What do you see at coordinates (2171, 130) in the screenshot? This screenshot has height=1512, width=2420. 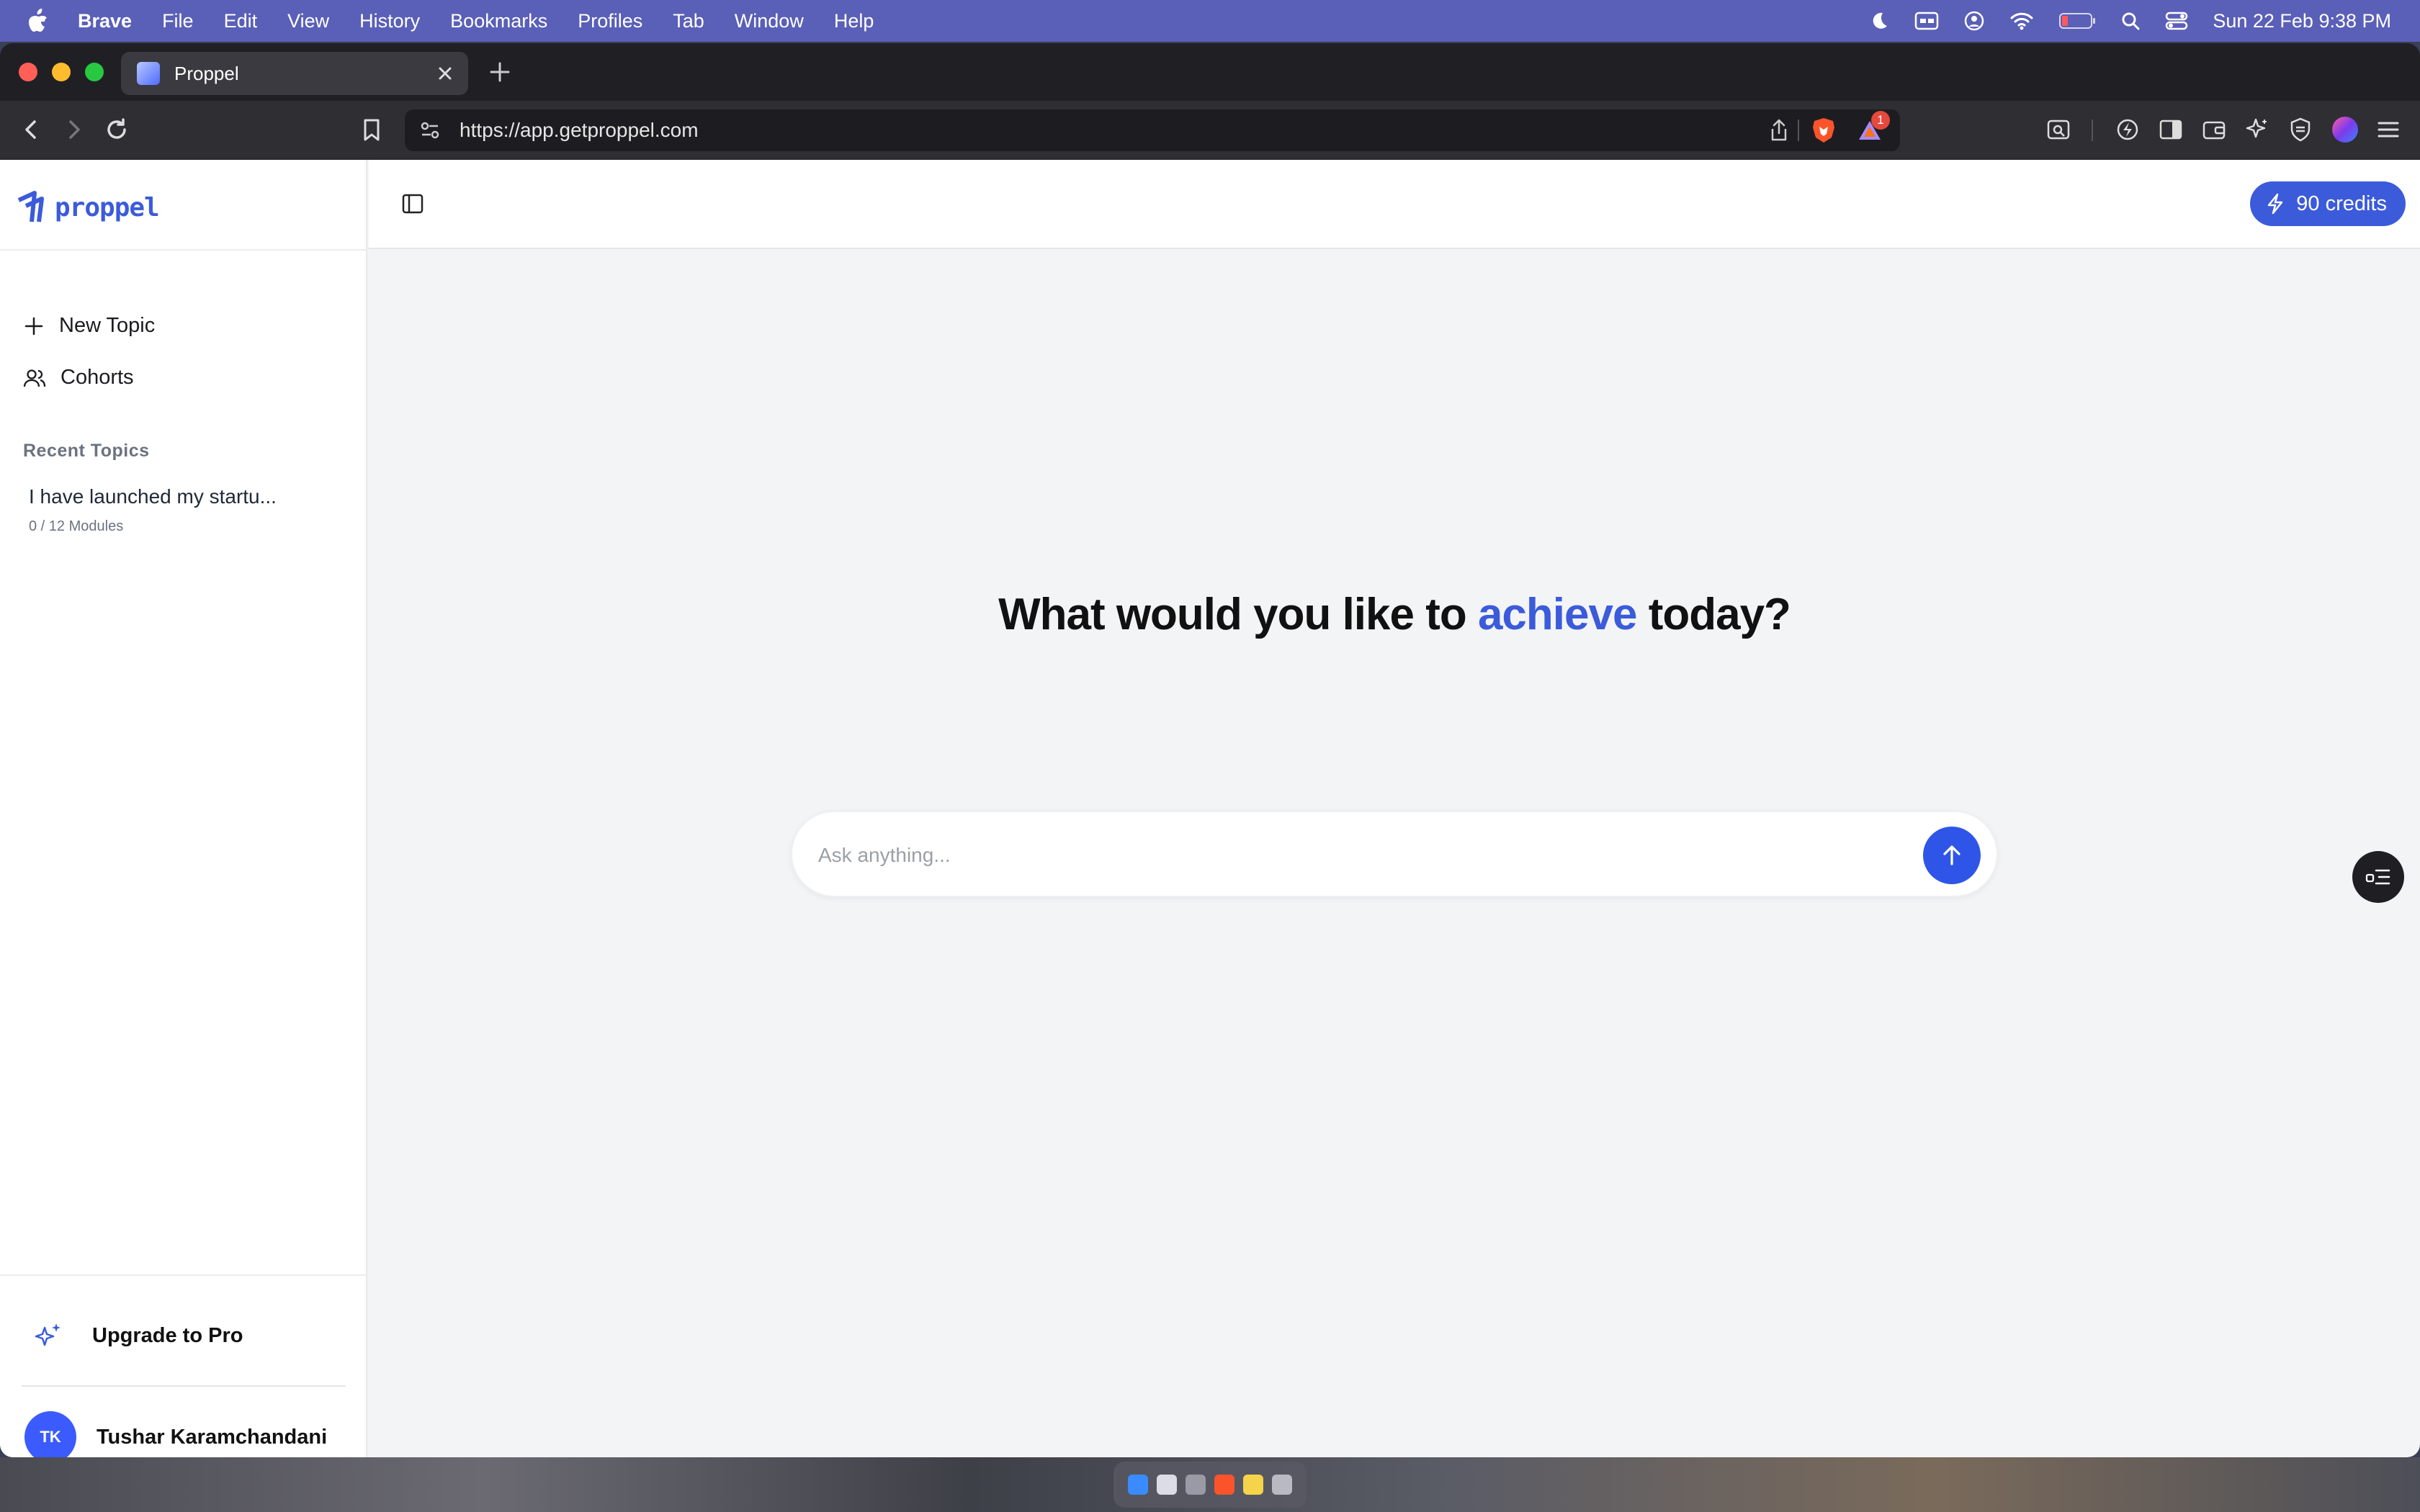 I see `sidebar-toggle-icon` at bounding box center [2171, 130].